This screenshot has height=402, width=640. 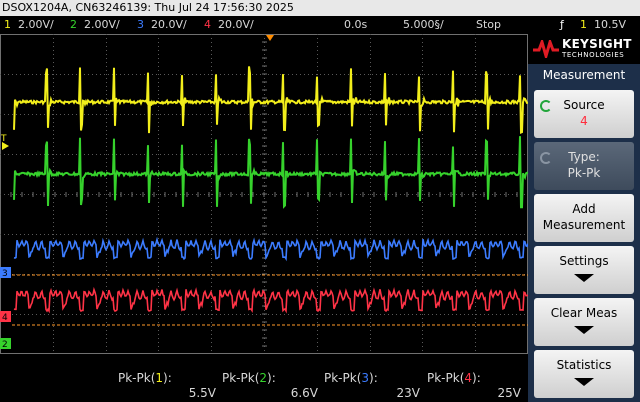 I want to click on brand-name: KEYSIGHT, so click(x=597, y=44).